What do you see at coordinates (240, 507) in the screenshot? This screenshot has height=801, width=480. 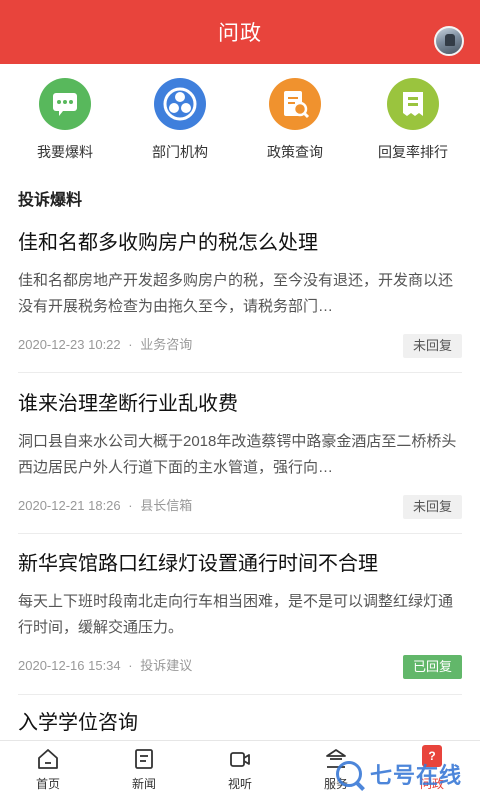 I see `news-meta: 2020-12-21 18:26 · 县长信箱 未回复` at bounding box center [240, 507].